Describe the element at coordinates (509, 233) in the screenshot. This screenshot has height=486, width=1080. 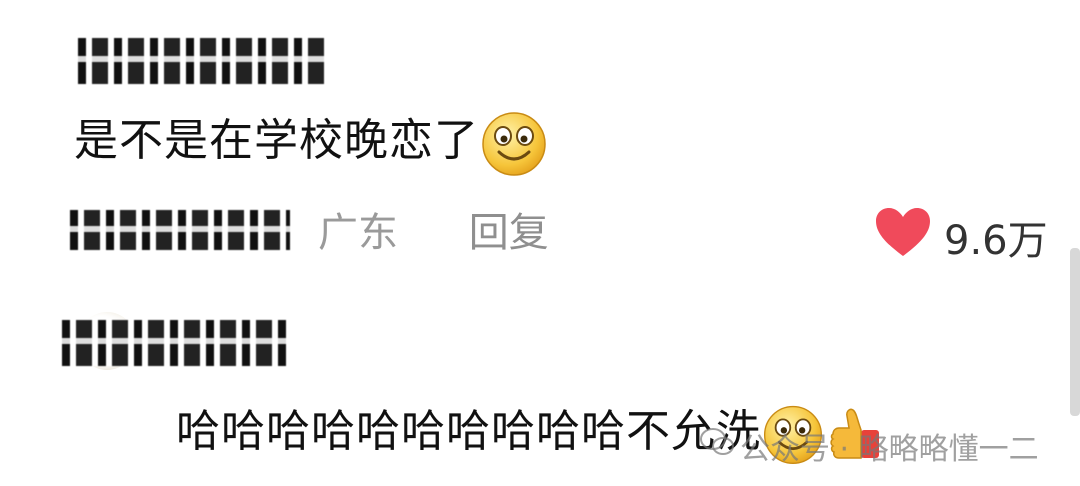
I see `reply-button: 回复` at that location.